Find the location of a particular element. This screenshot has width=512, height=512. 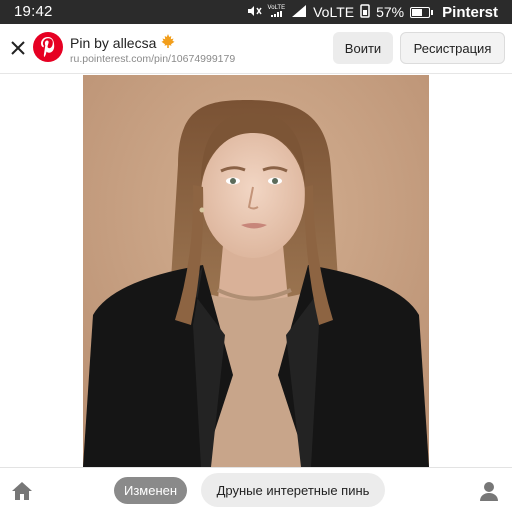

more-pins-chip: Друные интеретные пинь is located at coordinates (293, 490).